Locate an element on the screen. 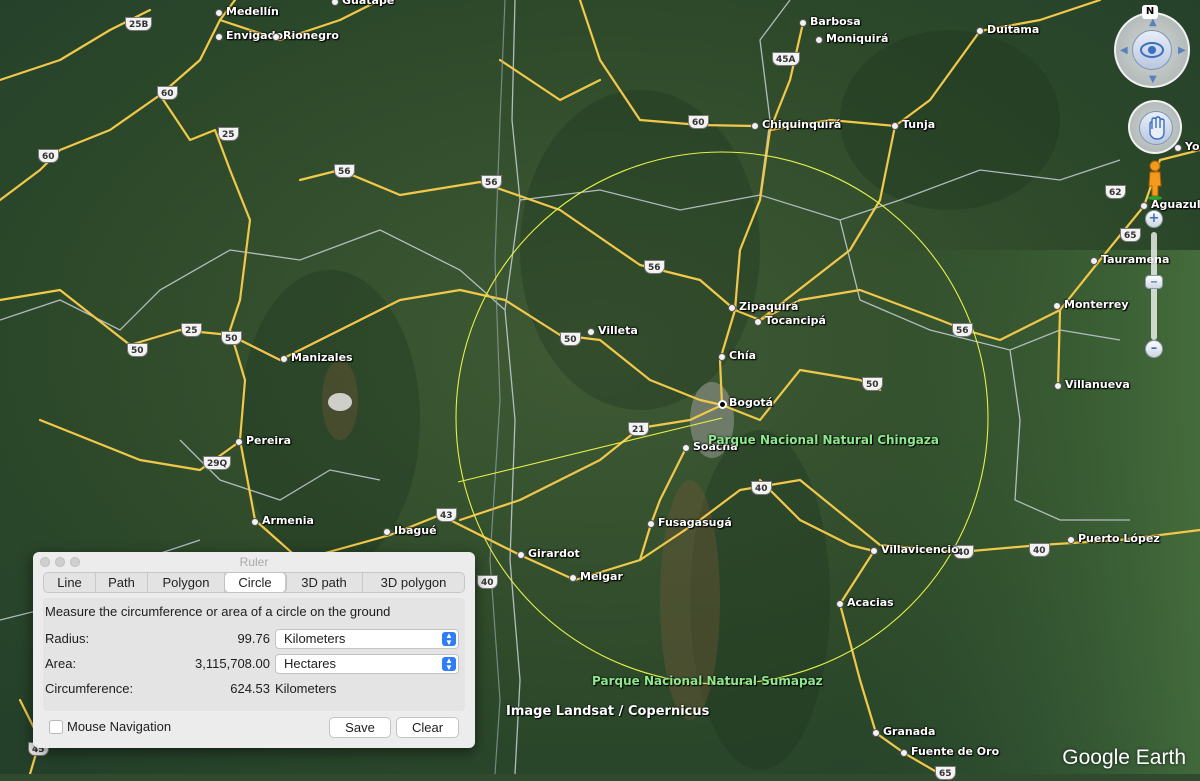  road-shield: 56 is located at coordinates (344, 171).